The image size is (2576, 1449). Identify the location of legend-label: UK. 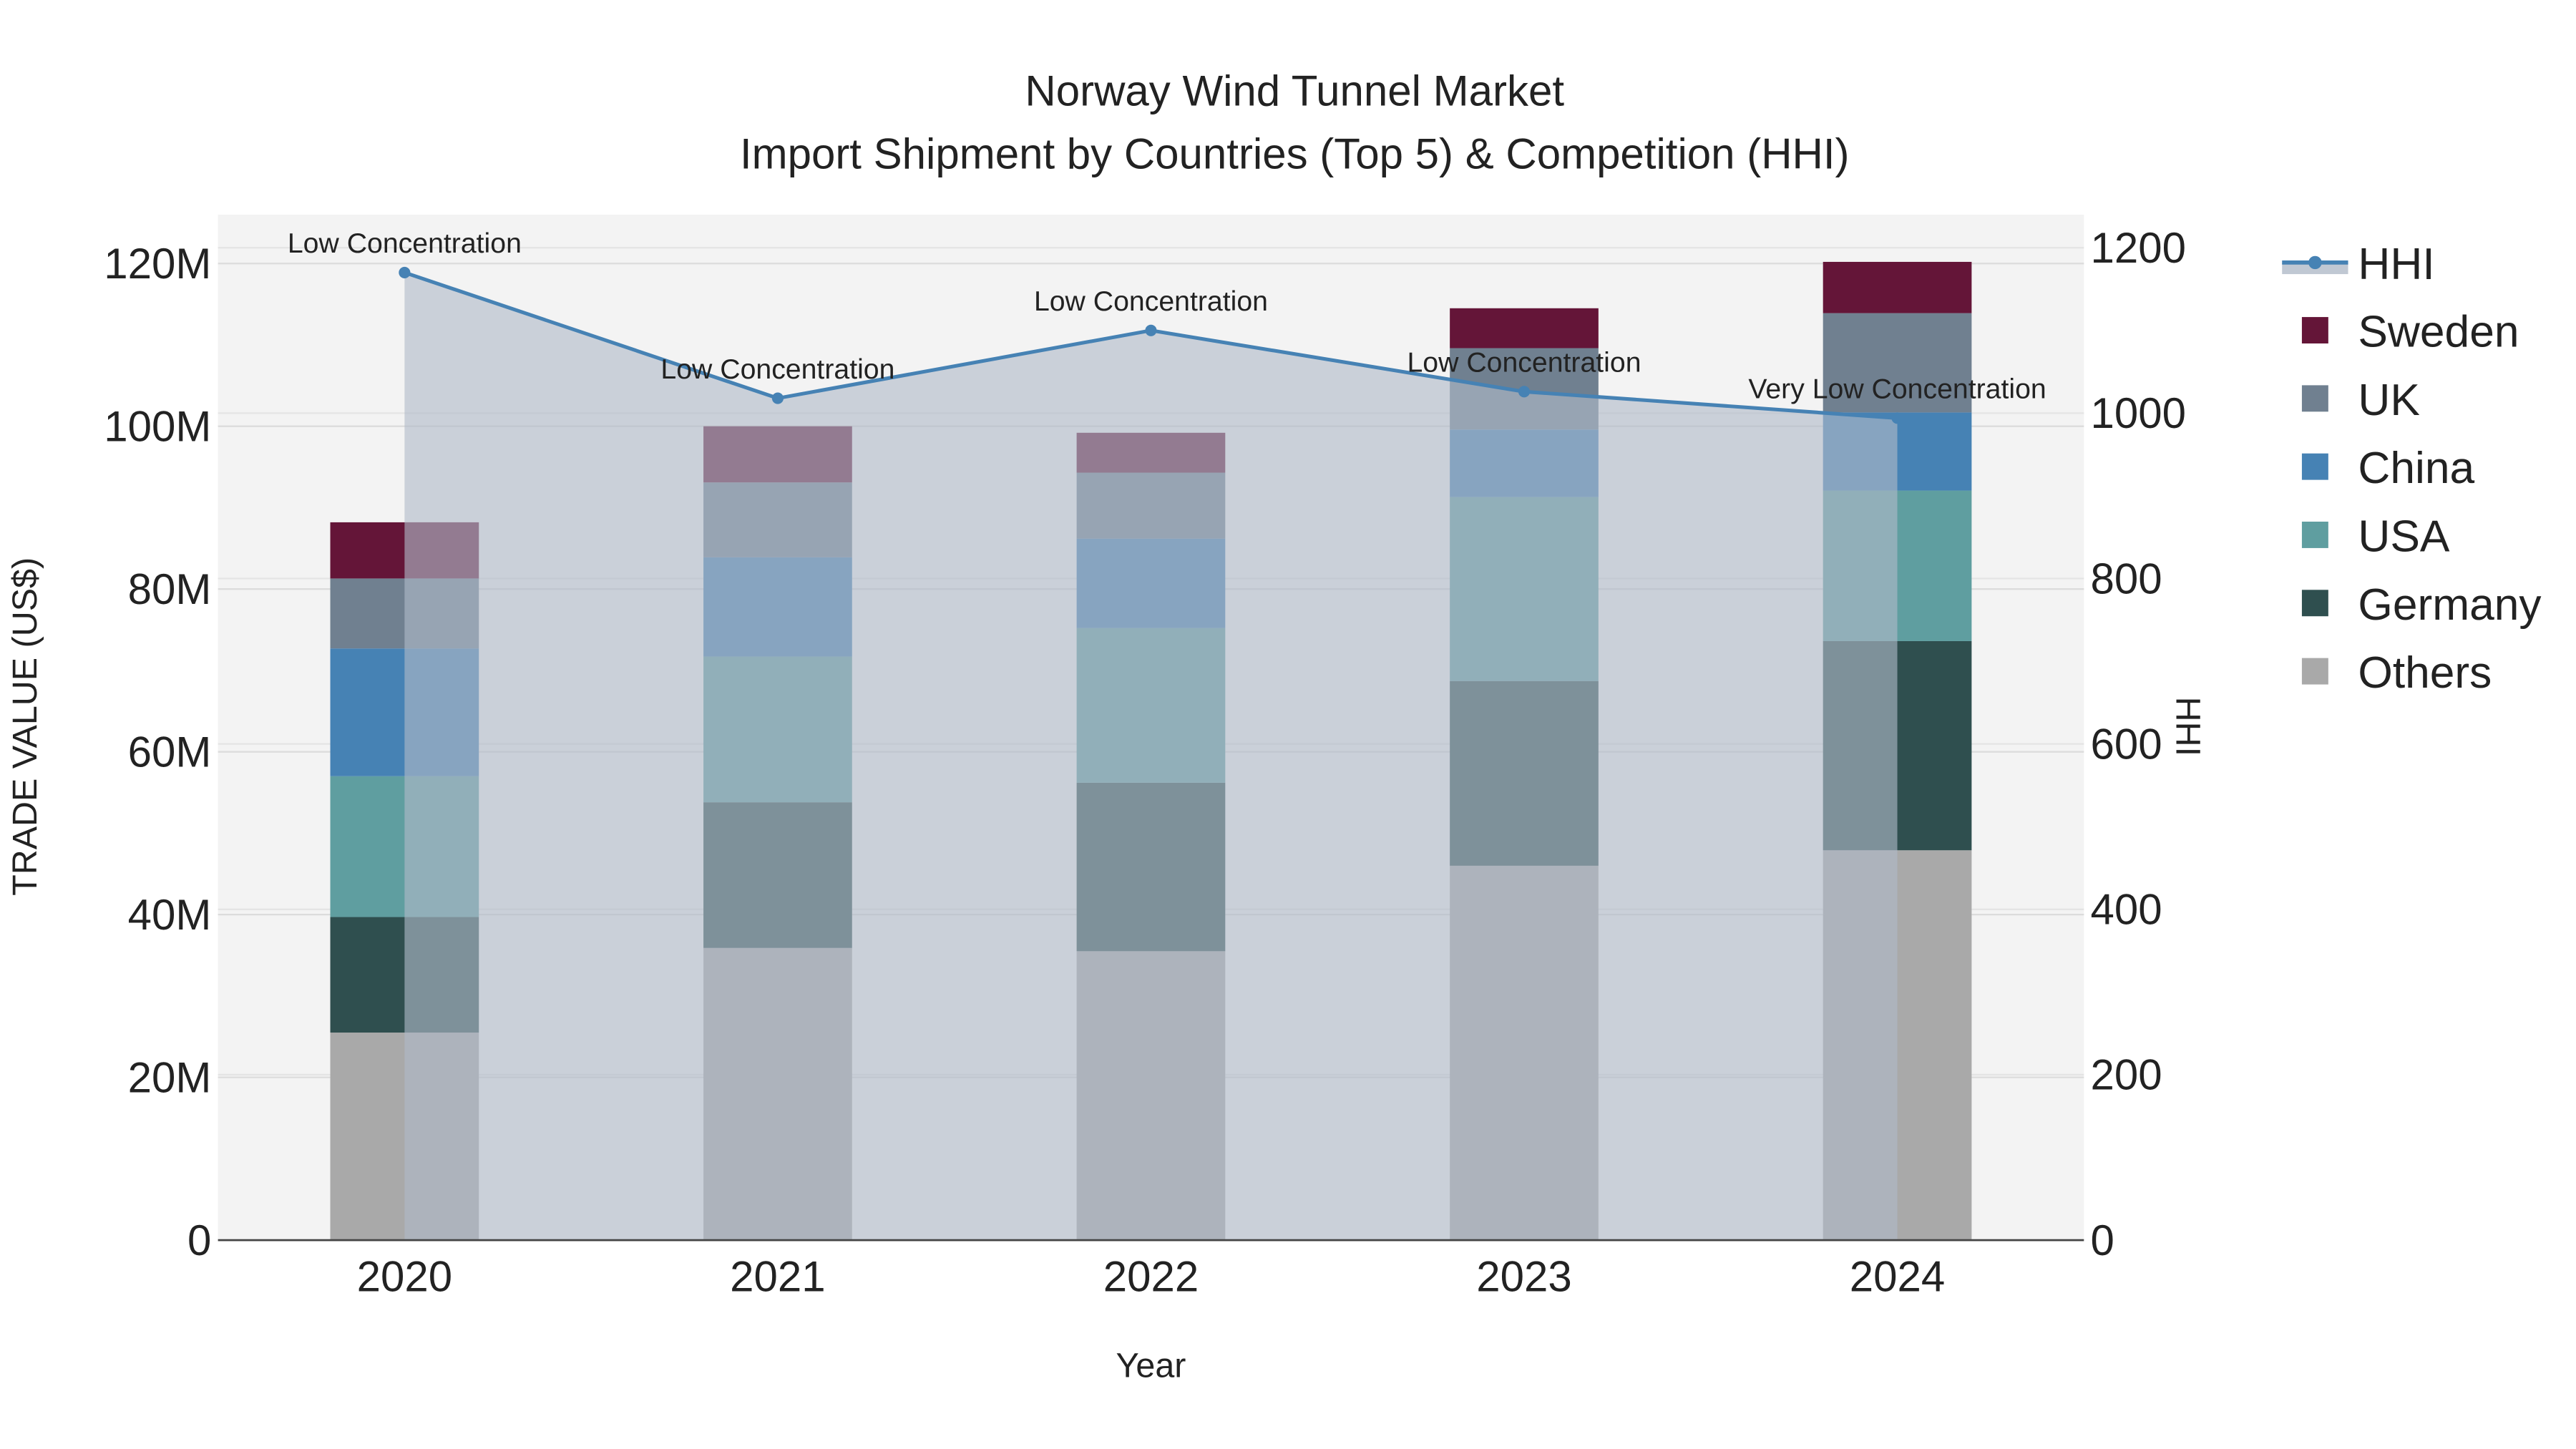
(2389, 400).